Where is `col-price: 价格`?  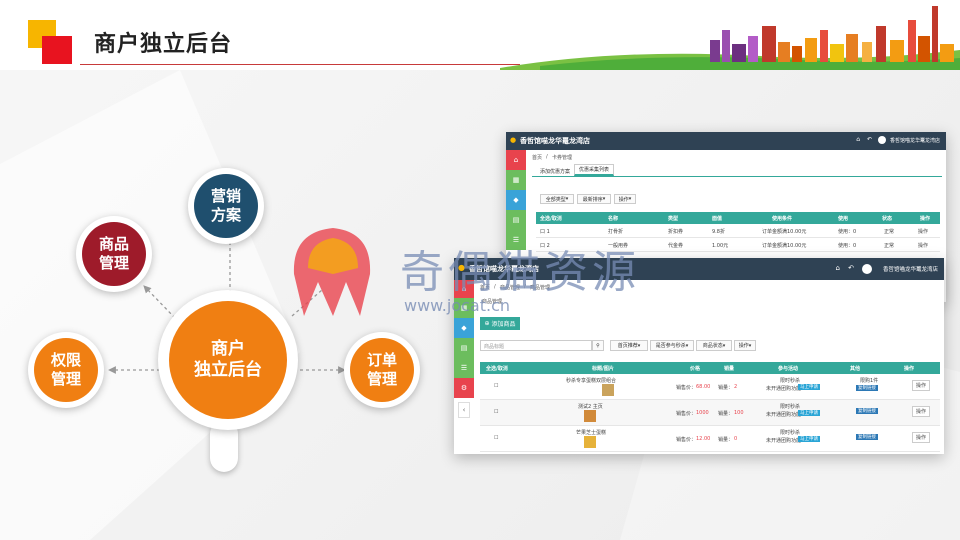 col-price: 价格 is located at coordinates (695, 369).